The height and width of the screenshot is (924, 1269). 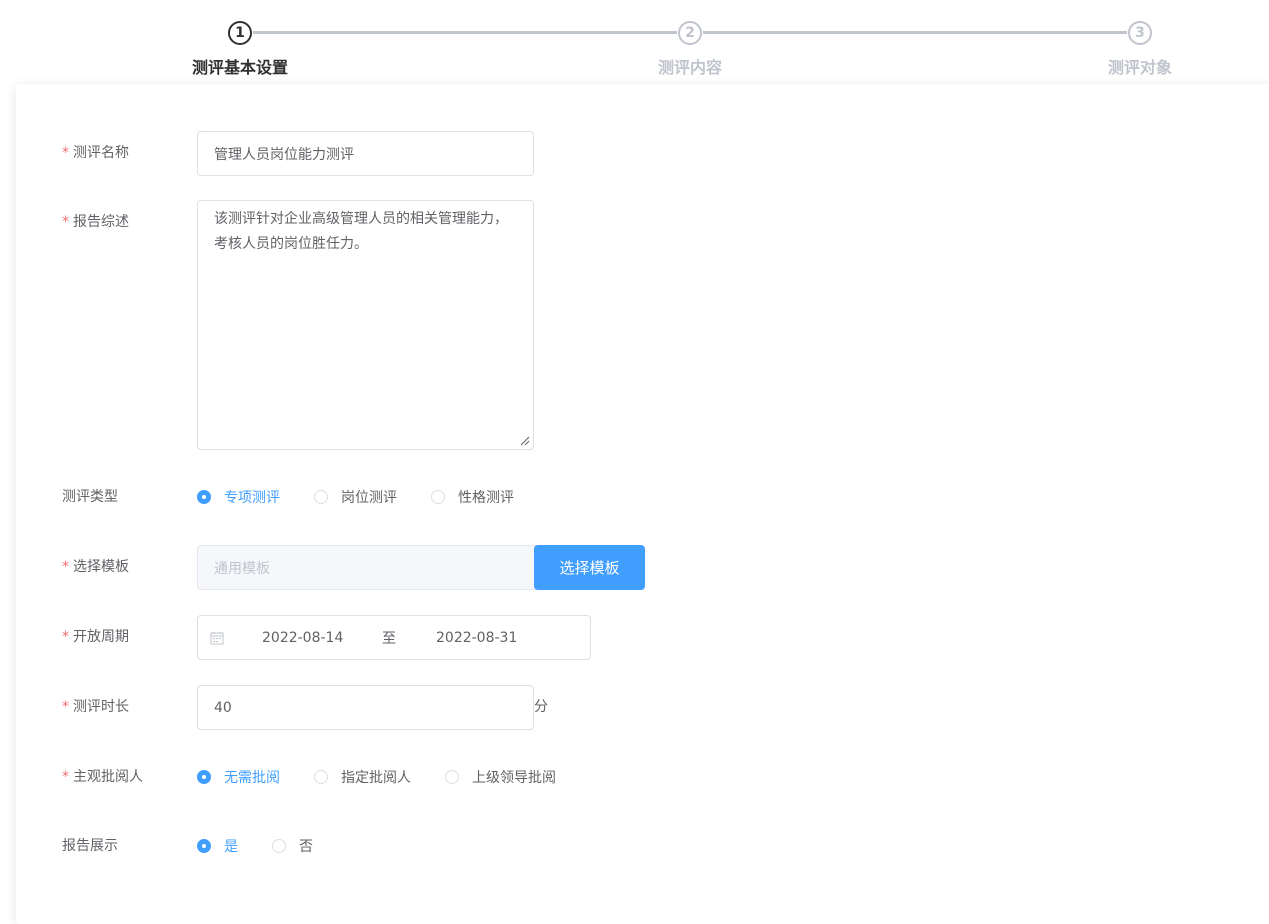 I want to click on radio-supervisor-review: 上级领导批阅, so click(x=500, y=777).